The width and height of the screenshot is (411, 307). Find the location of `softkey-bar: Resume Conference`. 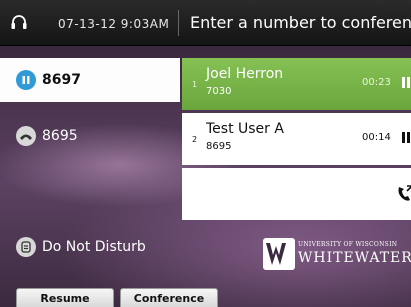

softkey-bar: Resume Conference is located at coordinates (205, 296).